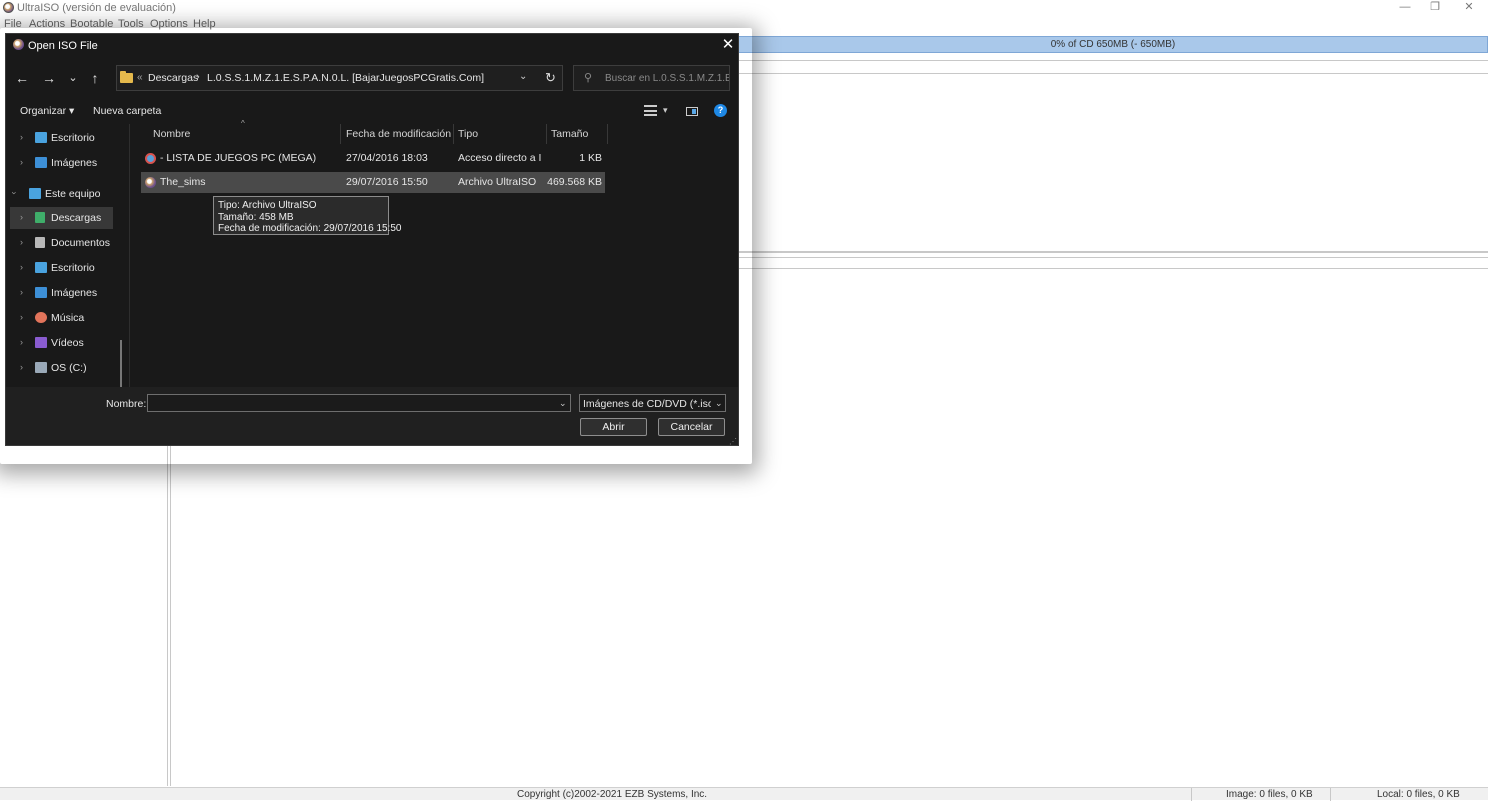 The height and width of the screenshot is (801, 1488). I want to click on computer-icon, so click(35, 193).